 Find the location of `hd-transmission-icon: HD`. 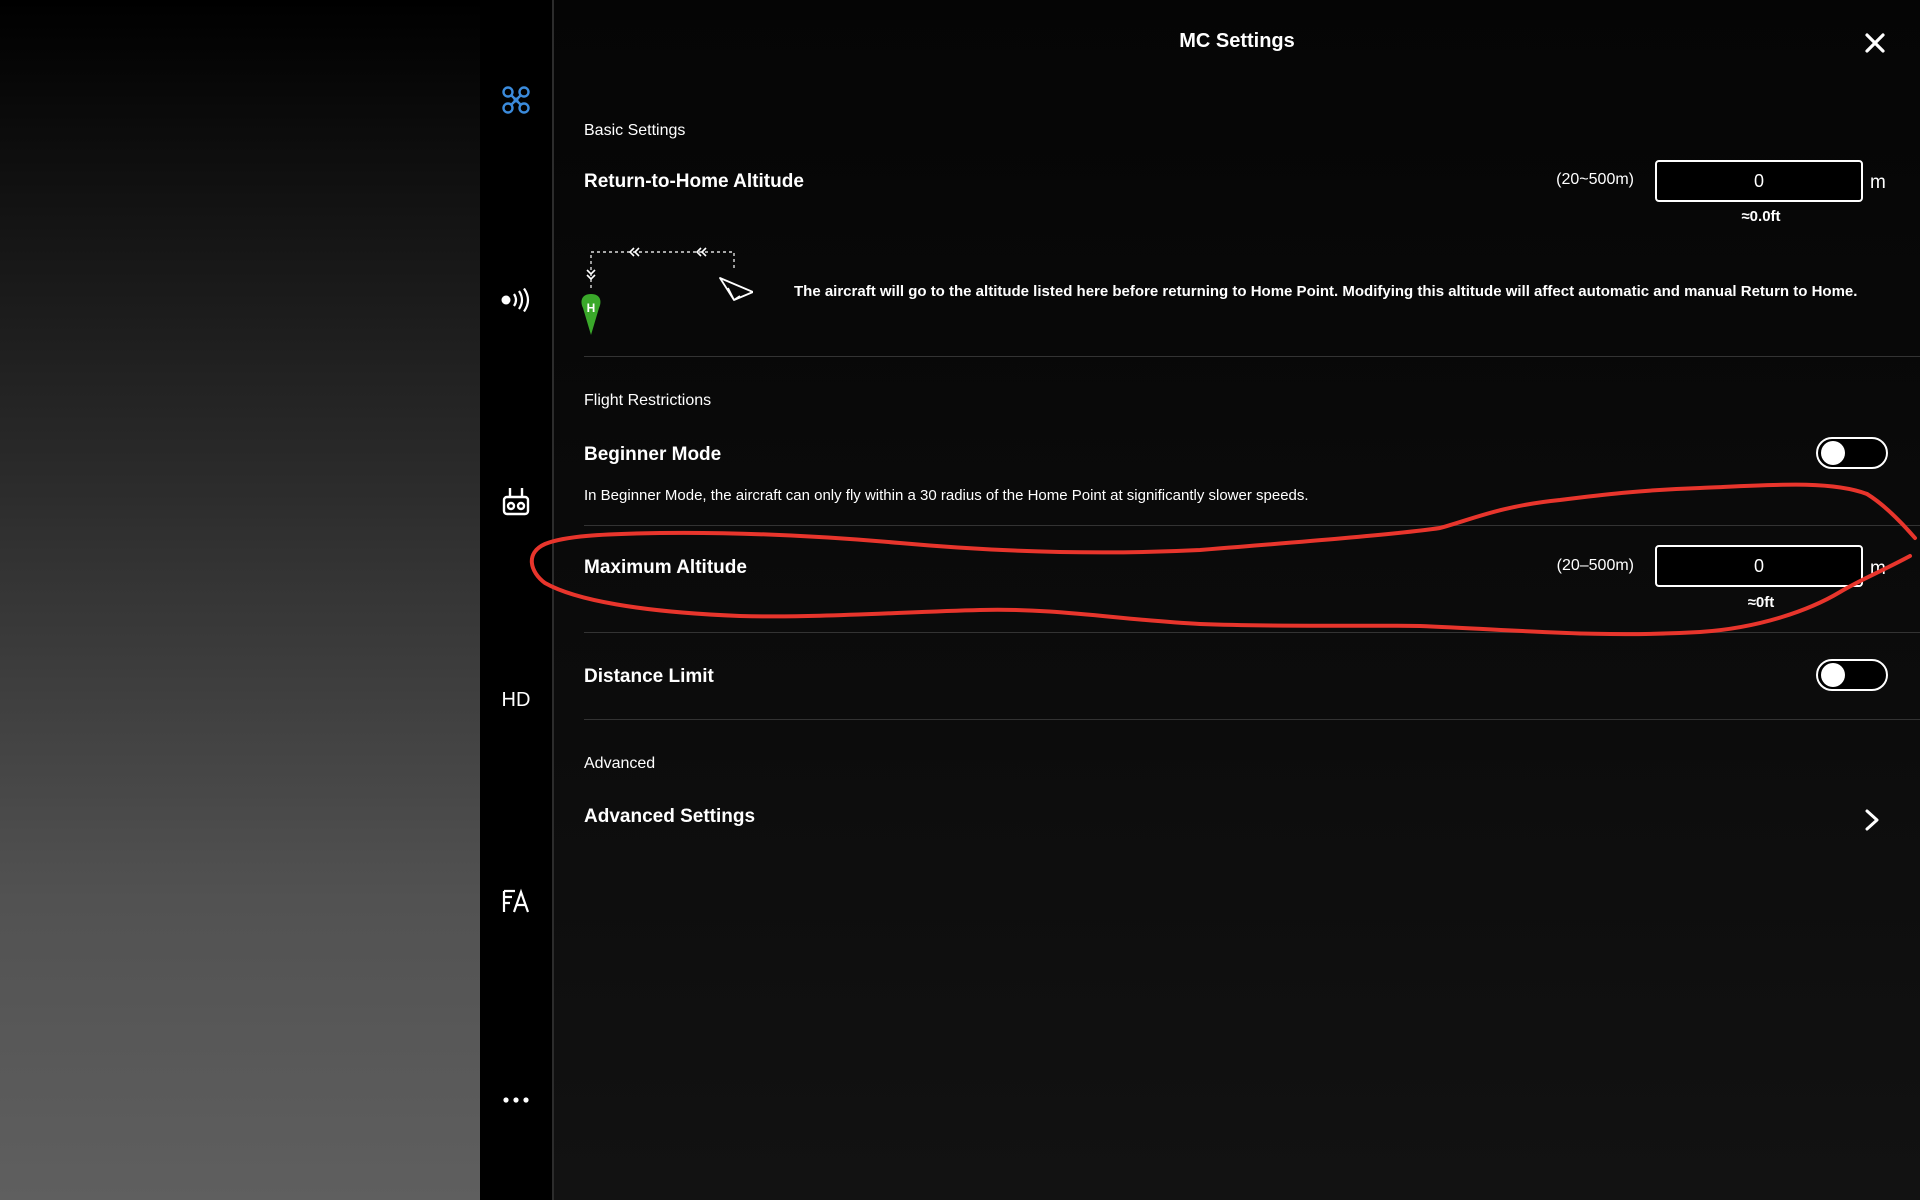

hd-transmission-icon: HD is located at coordinates (516, 700).